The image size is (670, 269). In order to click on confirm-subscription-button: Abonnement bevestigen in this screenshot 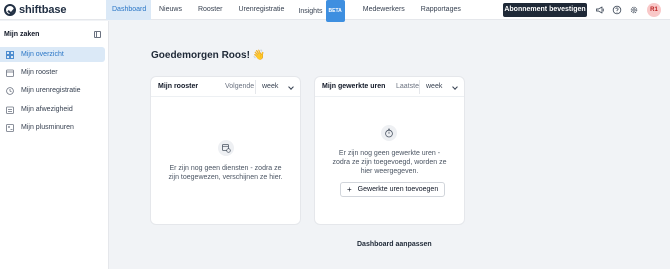, I will do `click(545, 10)`.